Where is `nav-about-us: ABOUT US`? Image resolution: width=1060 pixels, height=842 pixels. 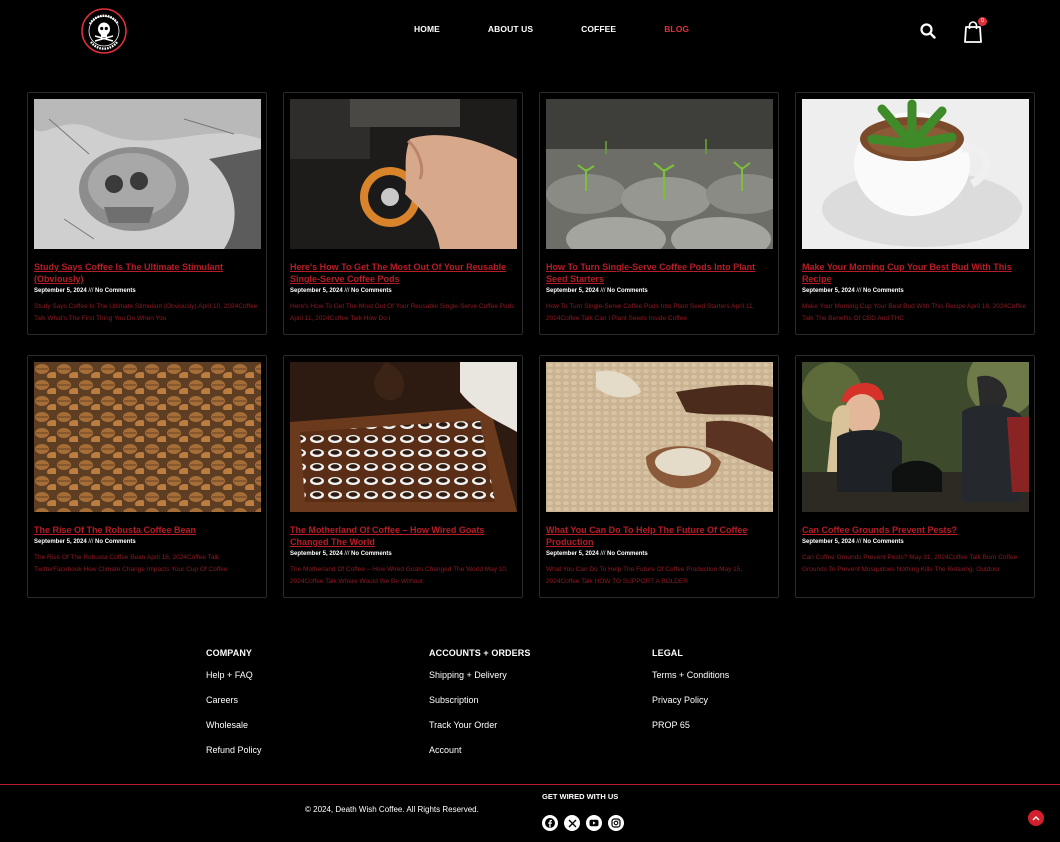
nav-about-us: ABOUT US is located at coordinates (510, 29).